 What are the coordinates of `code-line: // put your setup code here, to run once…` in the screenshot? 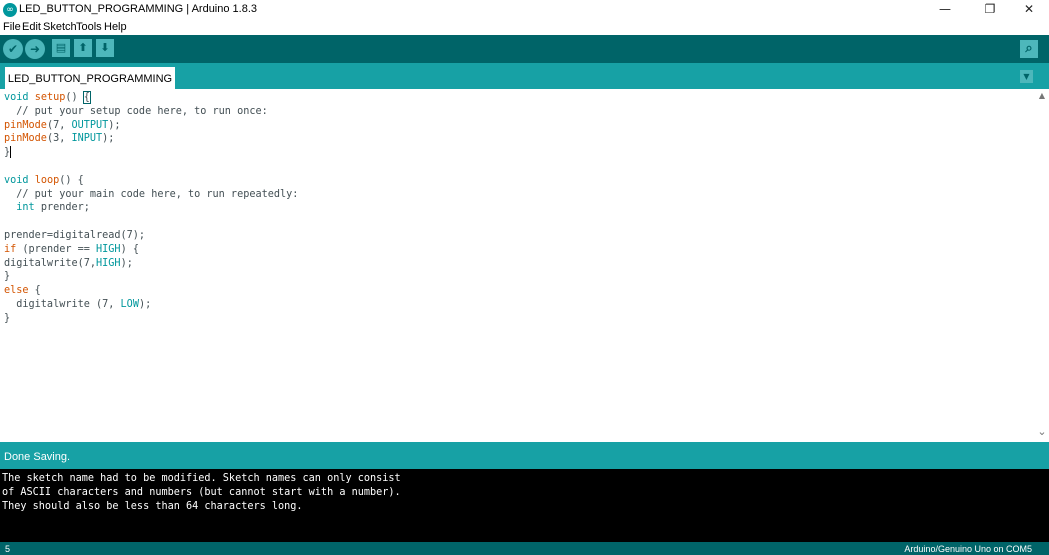 It's located at (136, 111).